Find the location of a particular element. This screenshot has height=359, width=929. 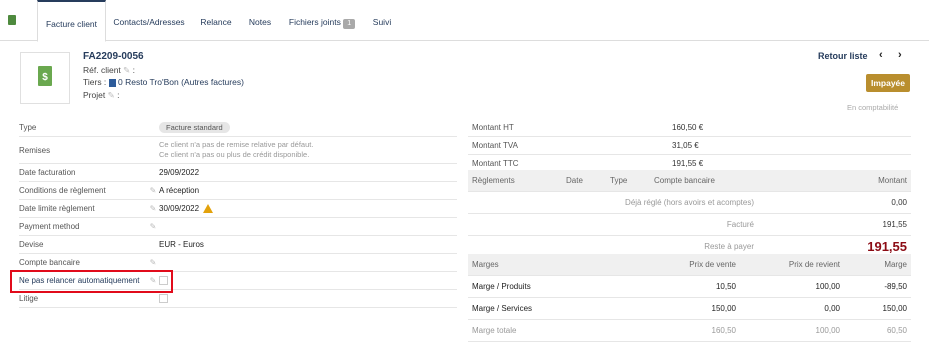

column-header: Montant is located at coordinates (834, 181).